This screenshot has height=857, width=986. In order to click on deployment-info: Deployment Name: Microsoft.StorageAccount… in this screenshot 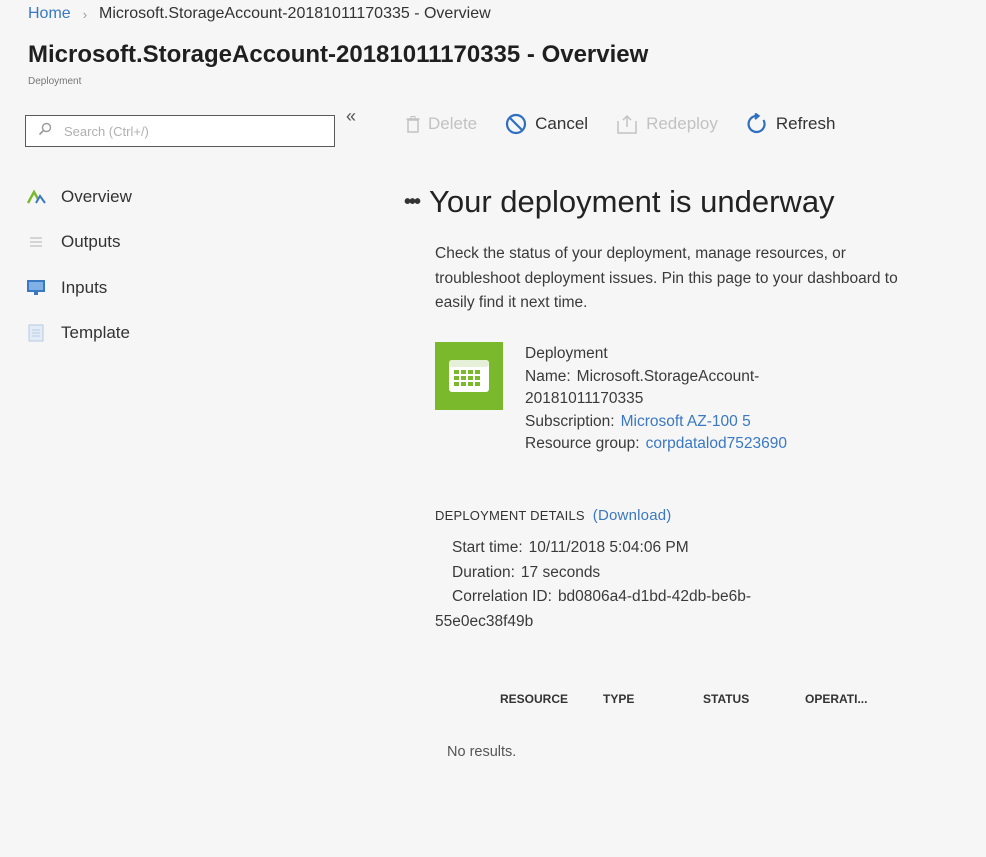, I will do `click(656, 399)`.